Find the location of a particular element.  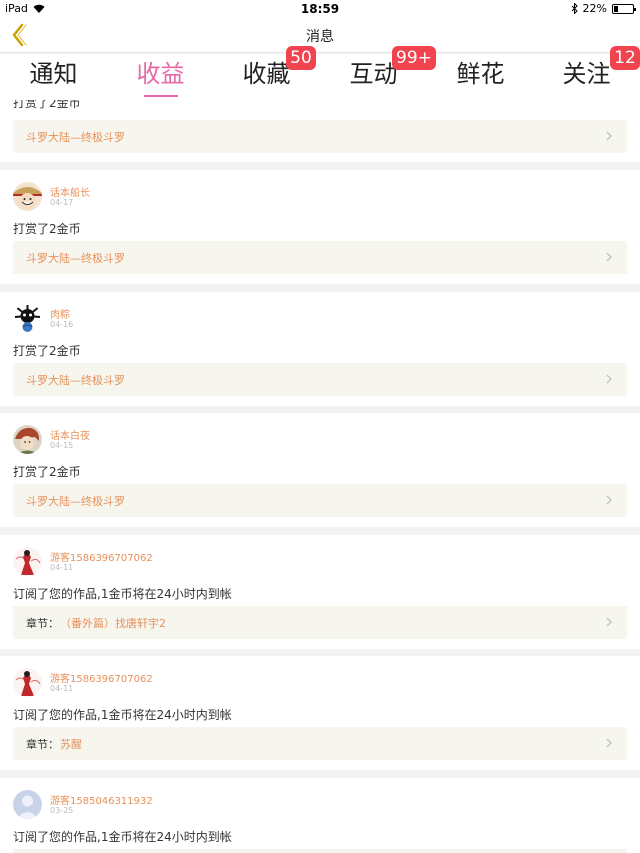

reference-box: 章节： 苏醒 is located at coordinates (320, 743).